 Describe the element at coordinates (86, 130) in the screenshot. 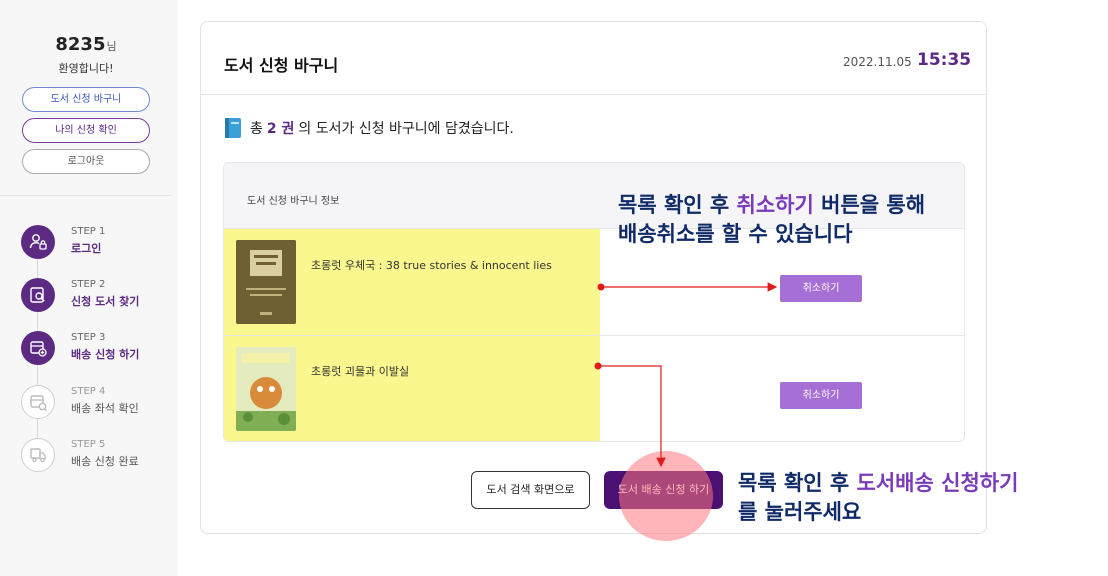

I see `my-requests-button: 나의 신청 확인` at that location.